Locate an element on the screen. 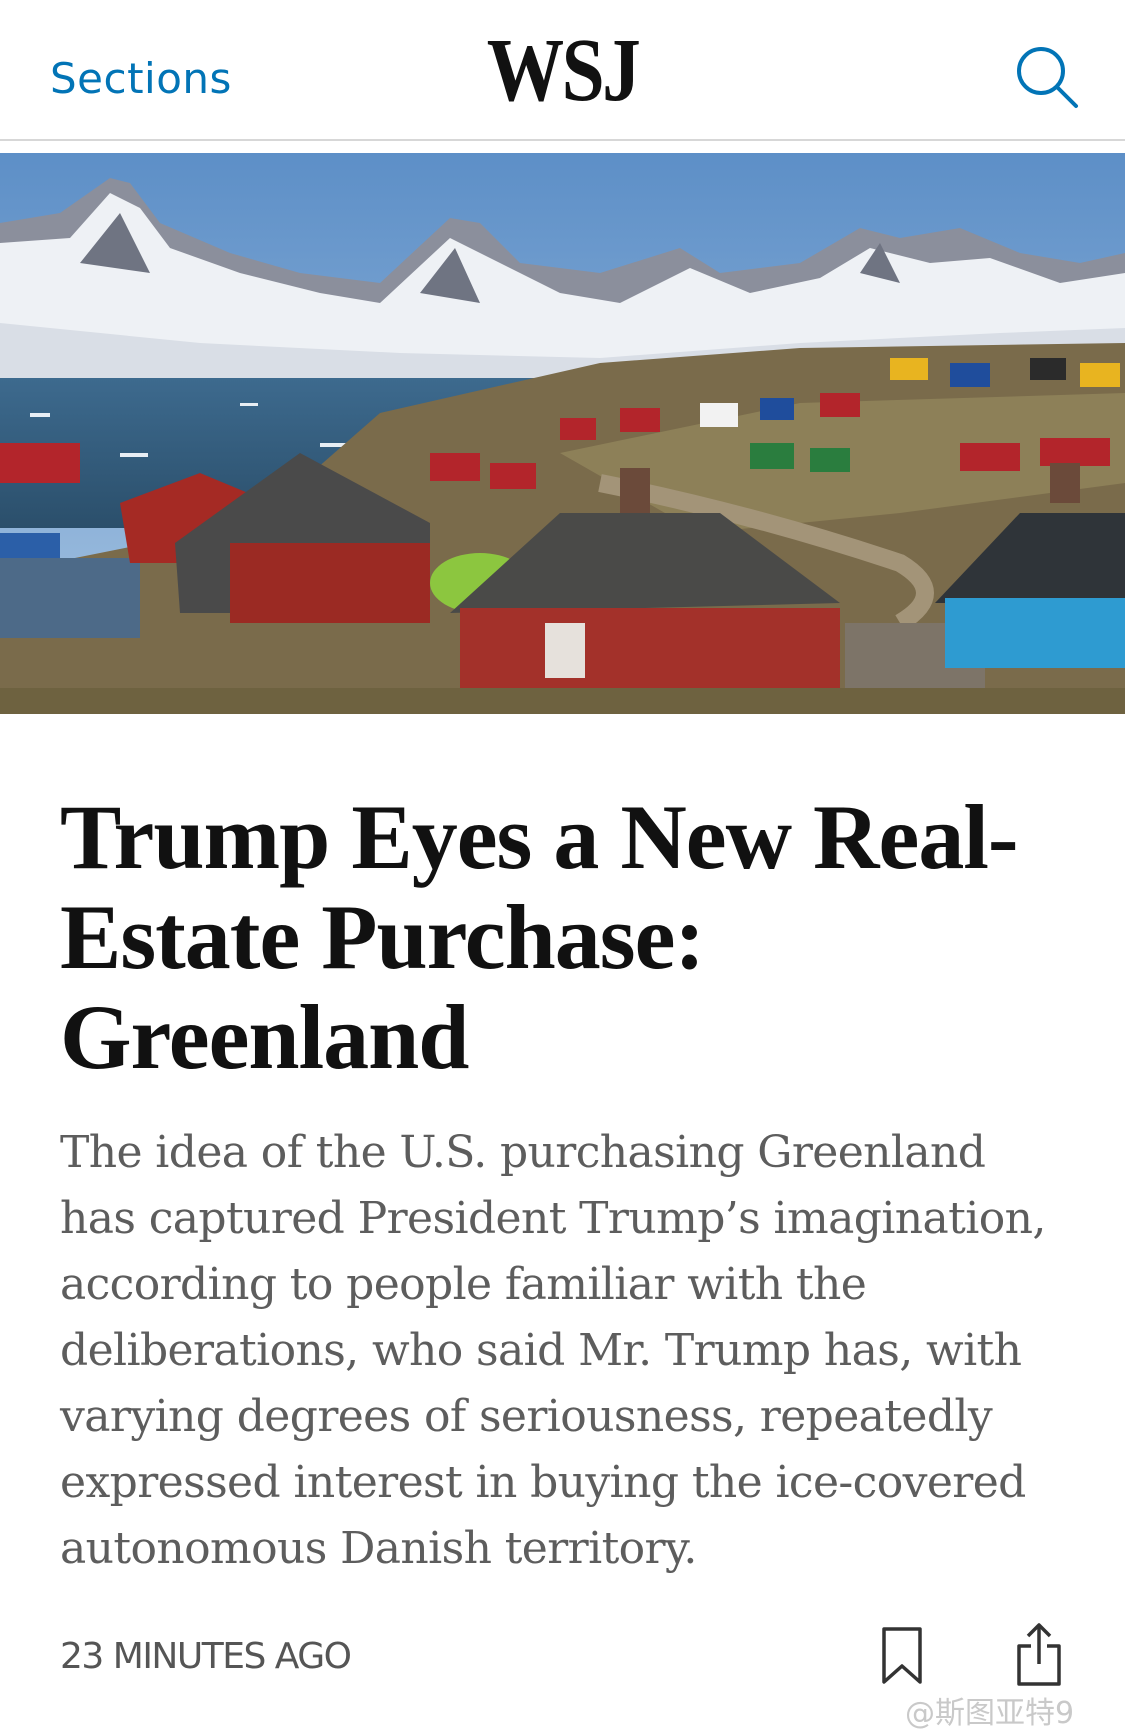 The height and width of the screenshot is (1734, 1125). search-button is located at coordinates (1047, 77).